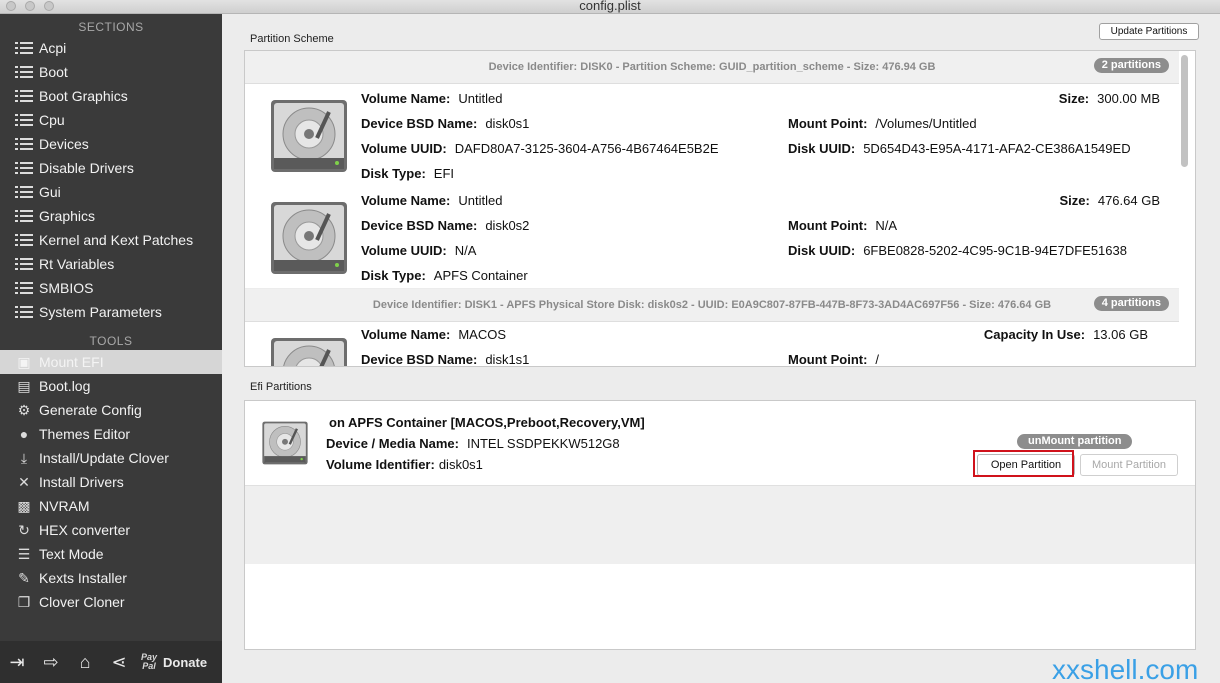  Describe the element at coordinates (111, 386) in the screenshot. I see `sidebar-item-boot-log: ▤ Boot.log` at that location.